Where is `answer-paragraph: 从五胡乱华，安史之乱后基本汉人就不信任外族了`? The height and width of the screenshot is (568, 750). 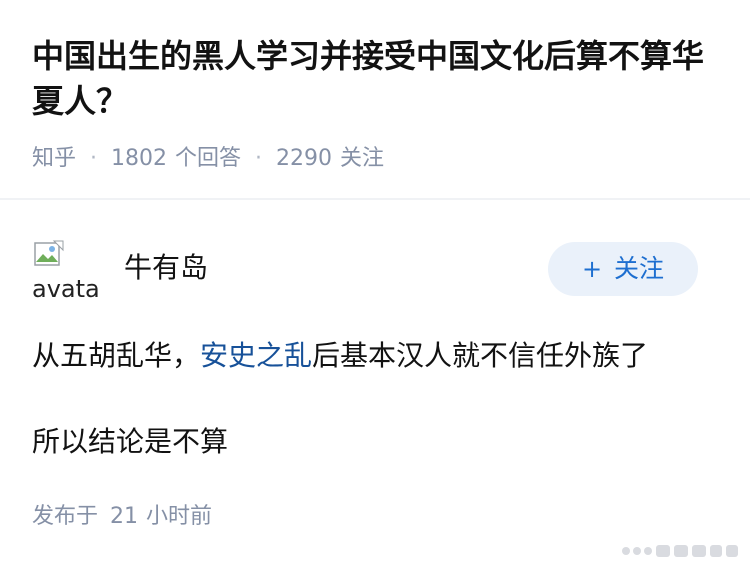
answer-paragraph: 从五胡乱华，安史之乱后基本汉人就不信任外族了 is located at coordinates (377, 356).